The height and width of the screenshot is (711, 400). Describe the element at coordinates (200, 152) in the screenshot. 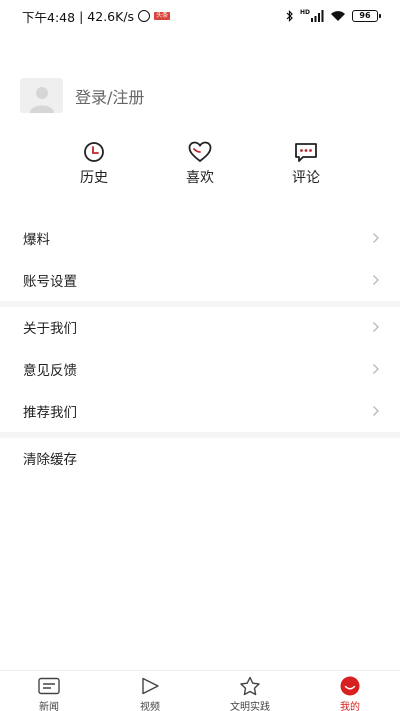

I see `heart-icon` at that location.